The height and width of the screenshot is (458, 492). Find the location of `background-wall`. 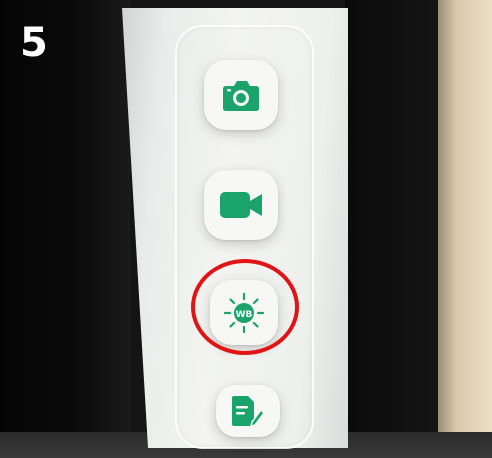

background-wall is located at coordinates (465, 229).